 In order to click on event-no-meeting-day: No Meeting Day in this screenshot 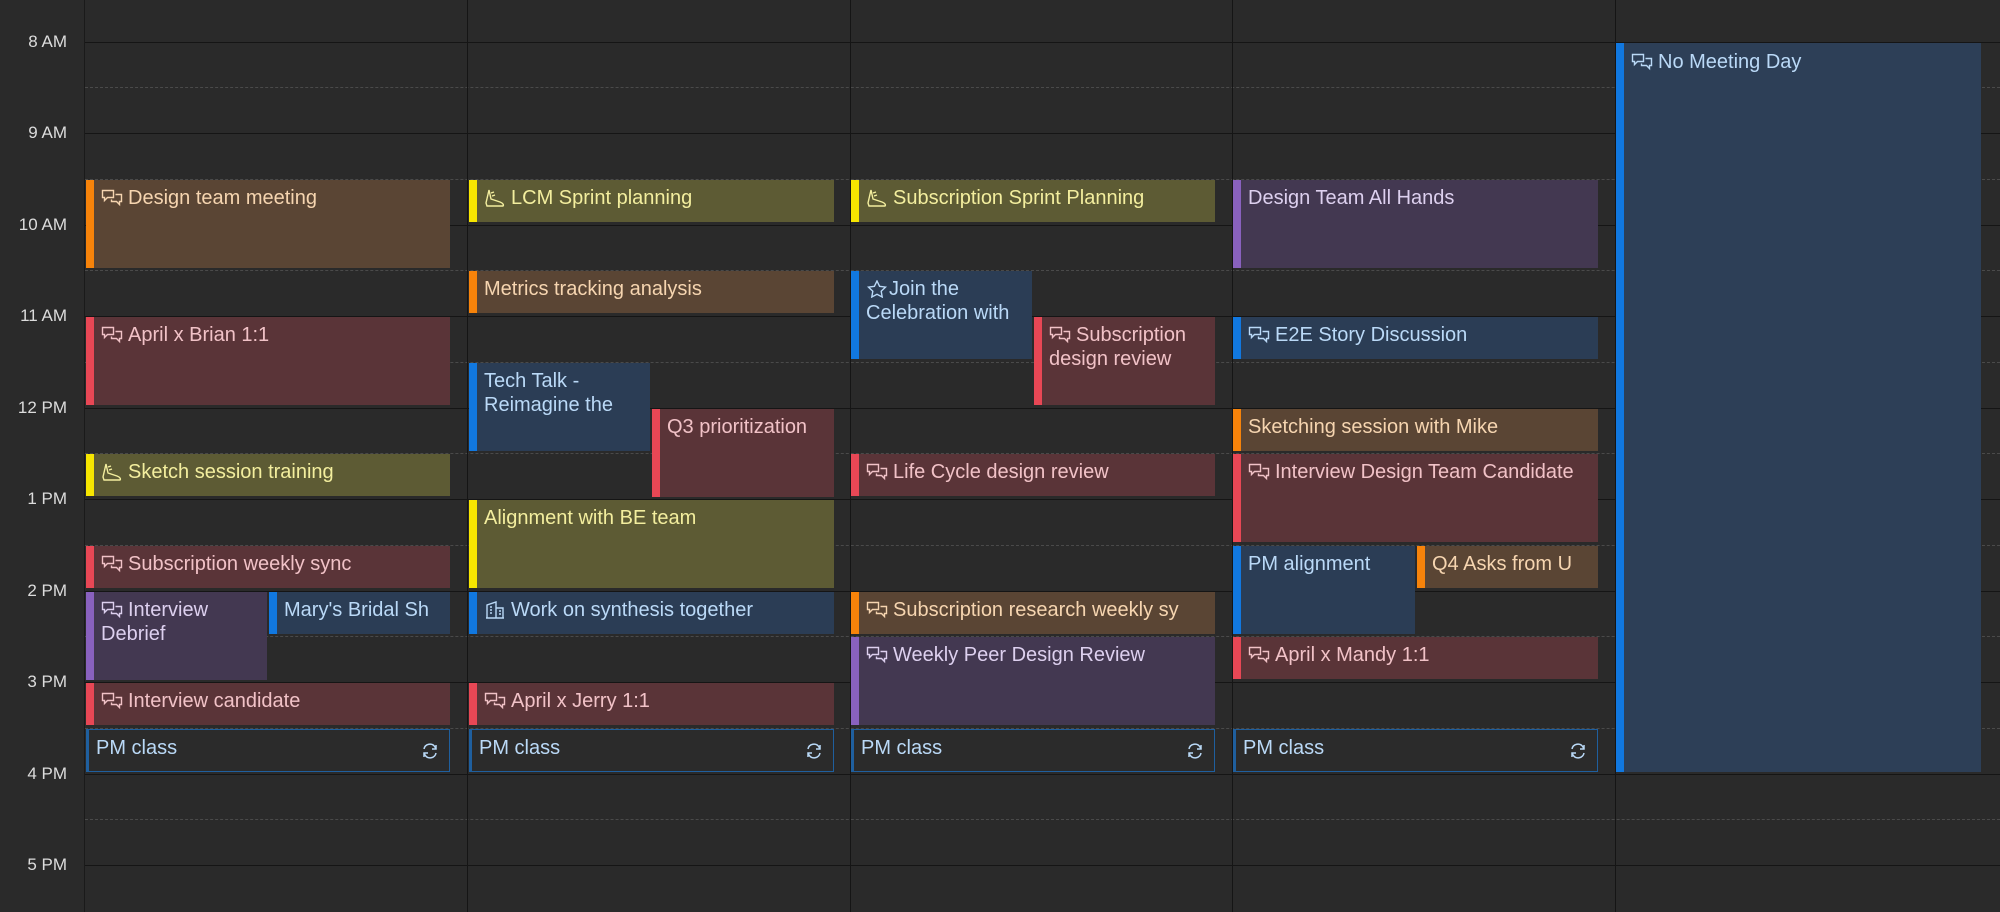, I will do `click(1798, 407)`.